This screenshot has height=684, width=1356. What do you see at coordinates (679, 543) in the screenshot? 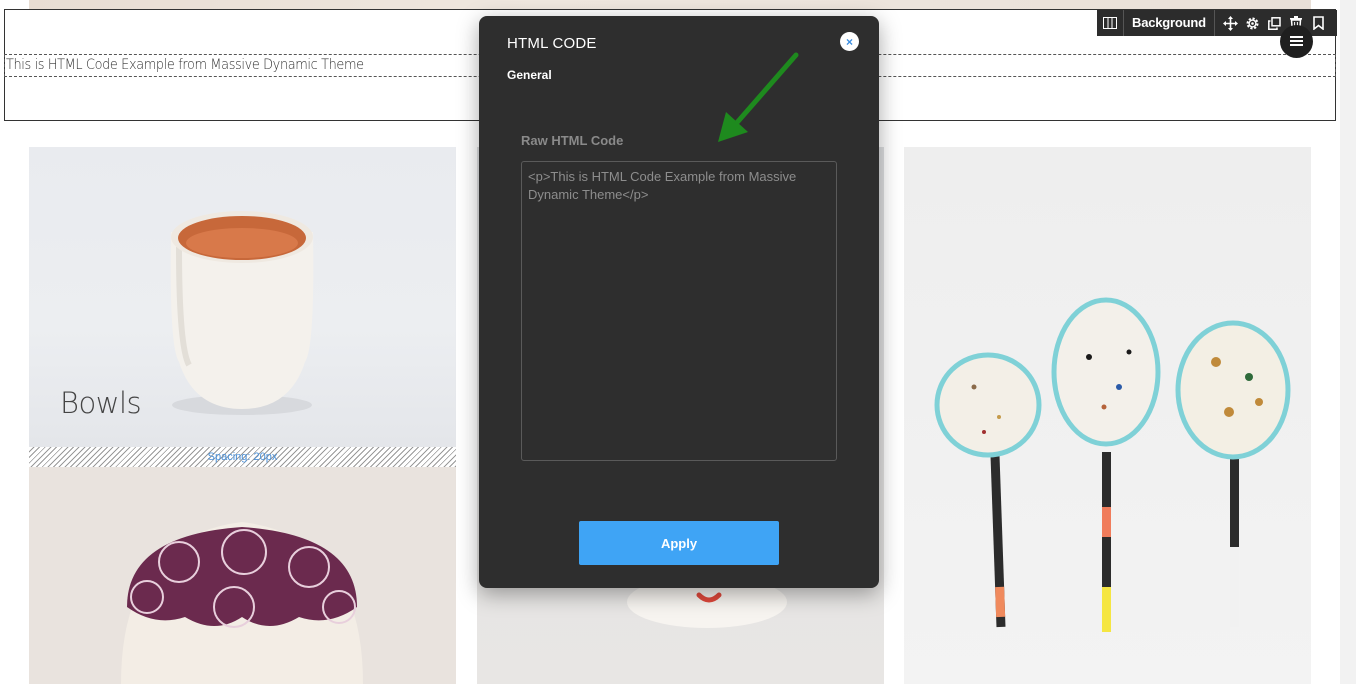
I see `apply-button: Apply` at bounding box center [679, 543].